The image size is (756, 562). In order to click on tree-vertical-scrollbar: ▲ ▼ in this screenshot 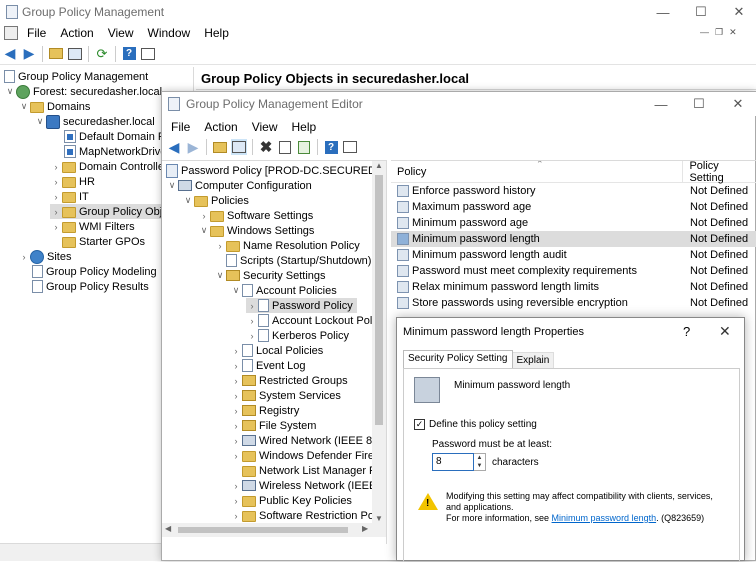, I will do `click(379, 342)`.